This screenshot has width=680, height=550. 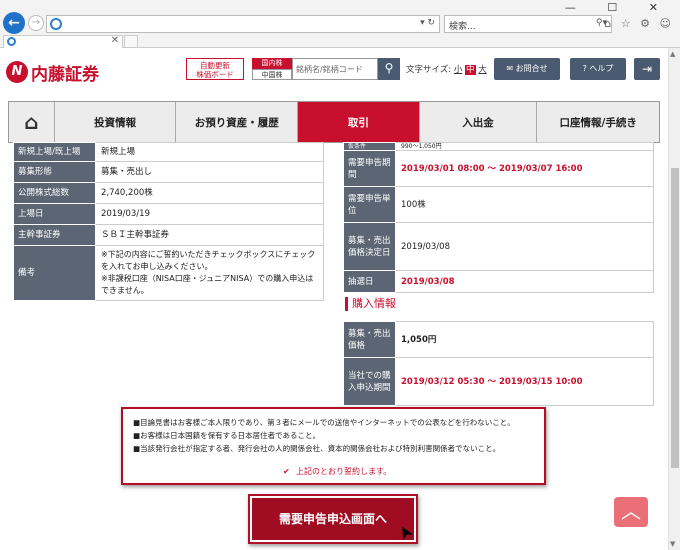 I want to click on logo-mark-icon: N, so click(x=17, y=72).